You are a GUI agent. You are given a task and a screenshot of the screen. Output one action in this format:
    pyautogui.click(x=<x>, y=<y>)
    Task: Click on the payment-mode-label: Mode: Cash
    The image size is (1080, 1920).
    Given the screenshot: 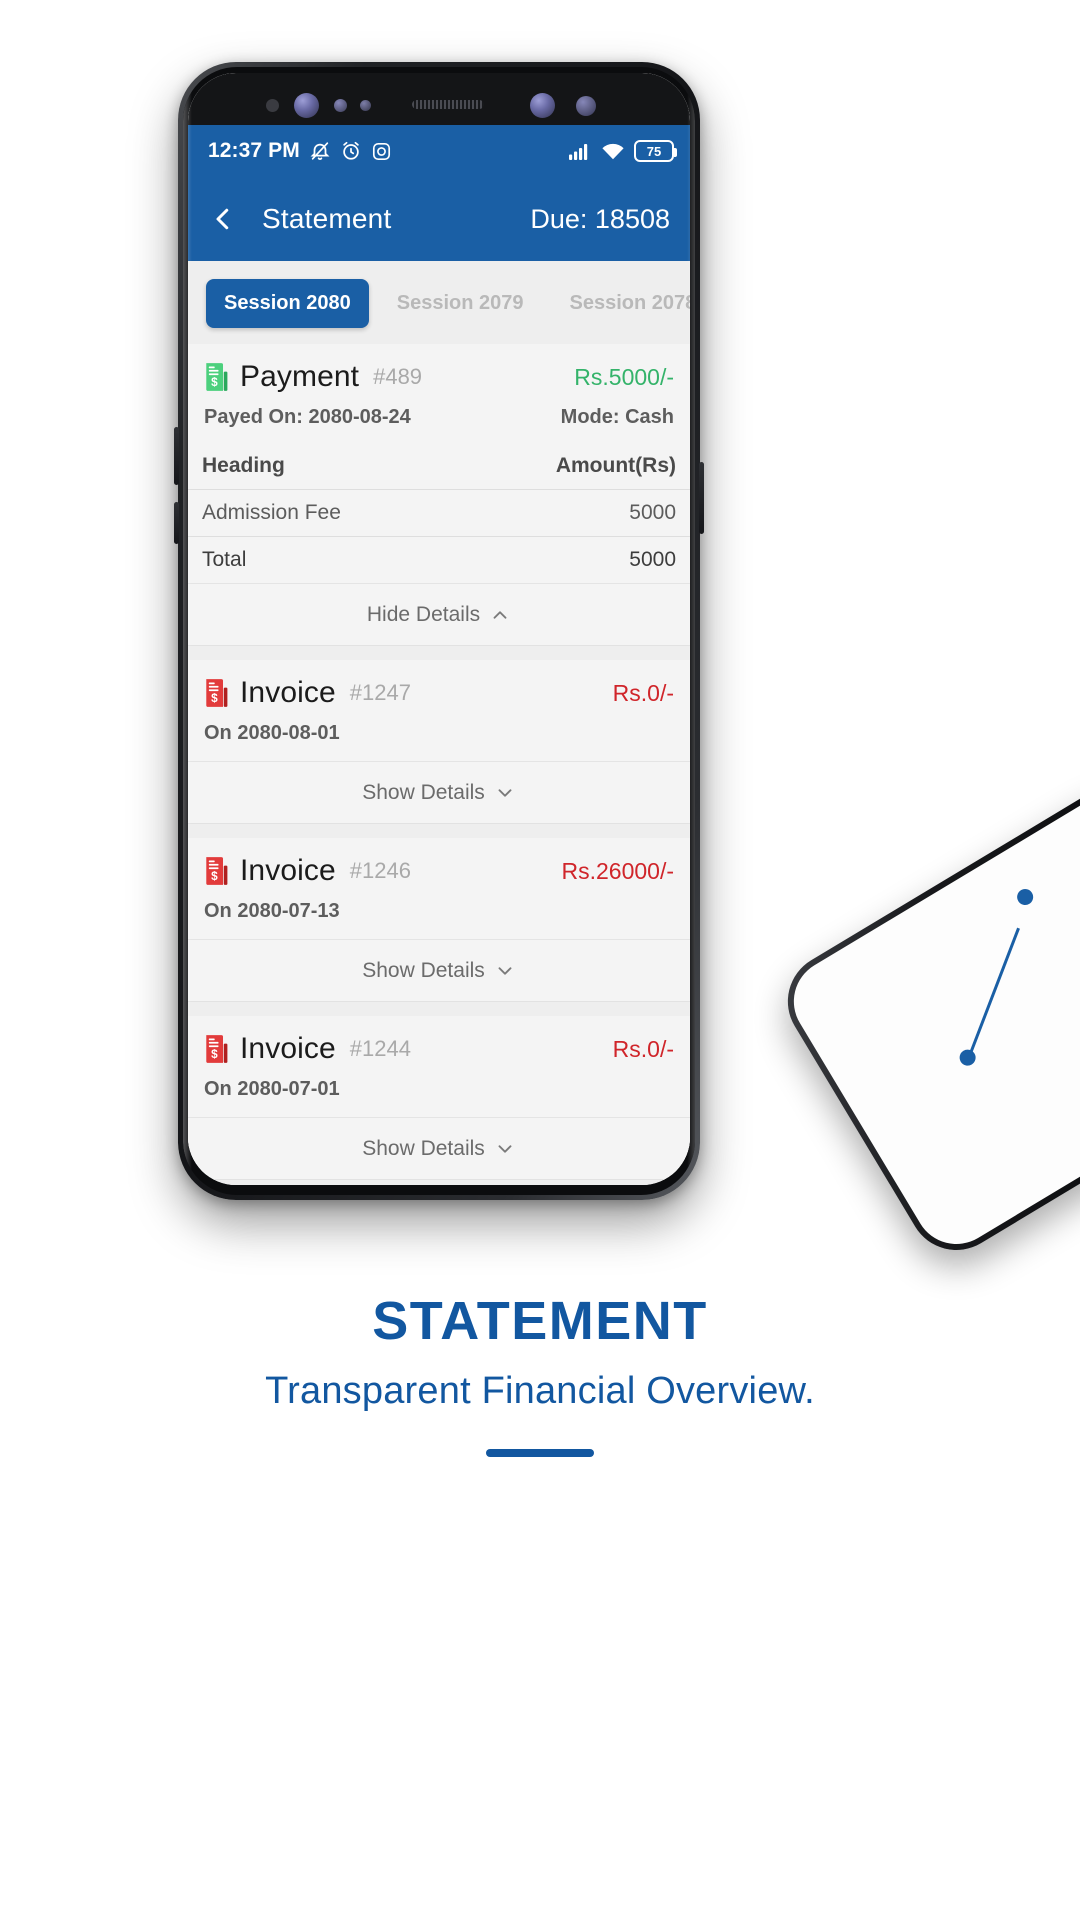 What is the action you would take?
    pyautogui.click(x=617, y=417)
    